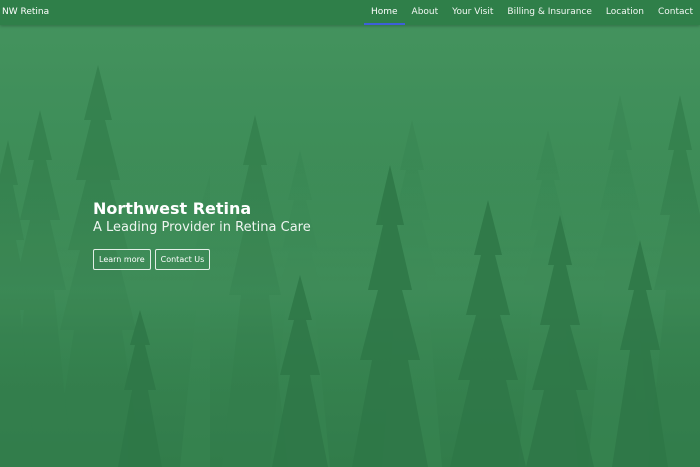 The width and height of the screenshot is (700, 467). What do you see at coordinates (172, 208) in the screenshot?
I see `hero-title: Northwest Retina` at bounding box center [172, 208].